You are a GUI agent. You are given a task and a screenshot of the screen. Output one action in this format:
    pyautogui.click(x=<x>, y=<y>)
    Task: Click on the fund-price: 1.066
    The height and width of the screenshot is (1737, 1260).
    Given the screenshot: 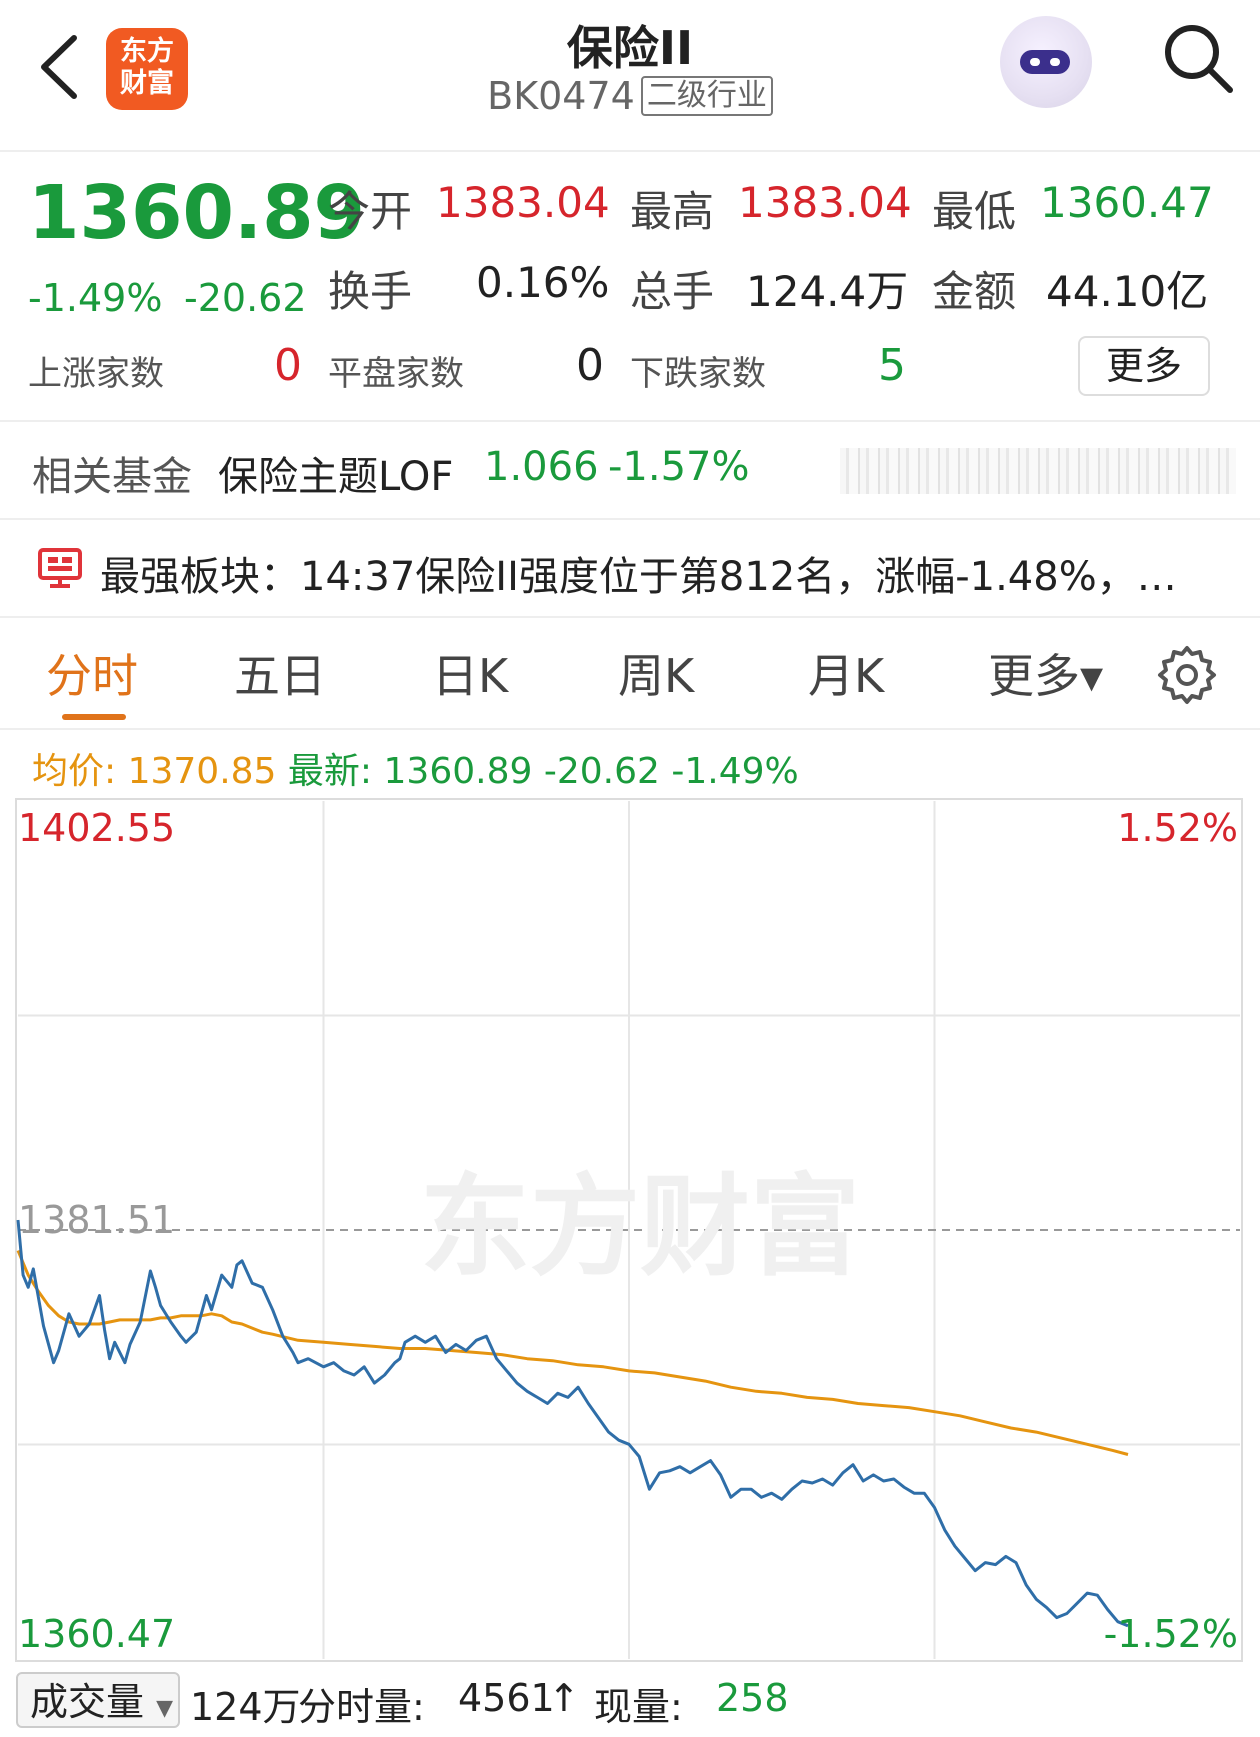 What is the action you would take?
    pyautogui.click(x=541, y=467)
    